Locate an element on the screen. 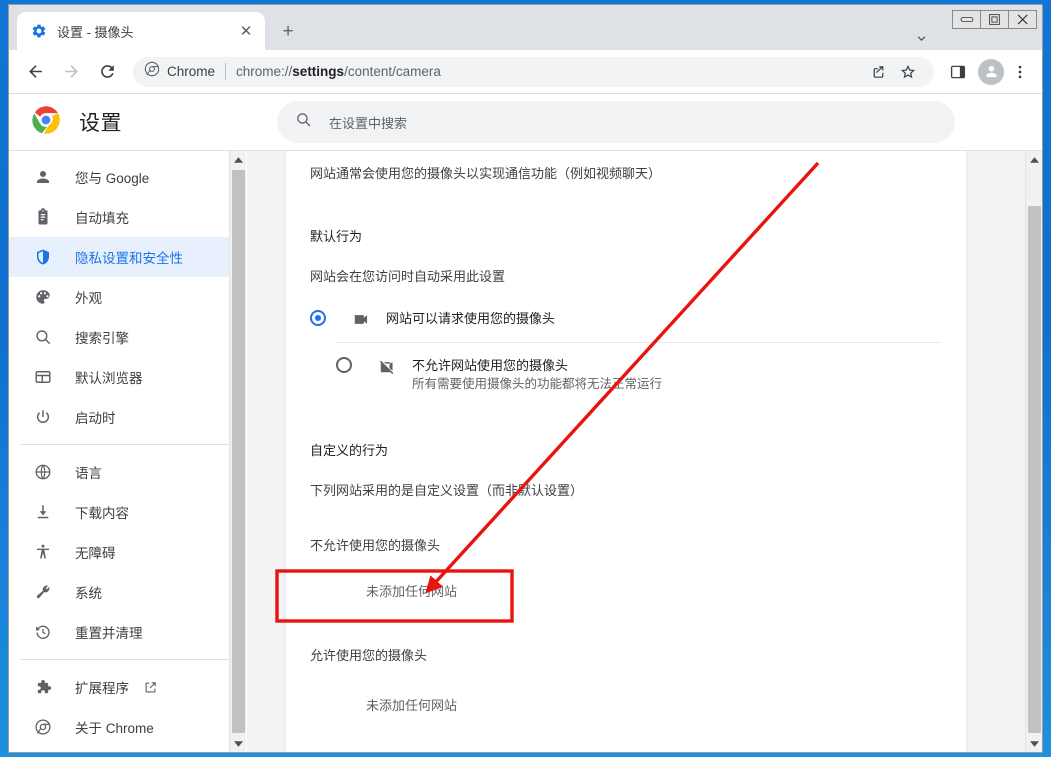 This screenshot has height=757, width=1051. clipboard-icon is located at coordinates (43, 217).